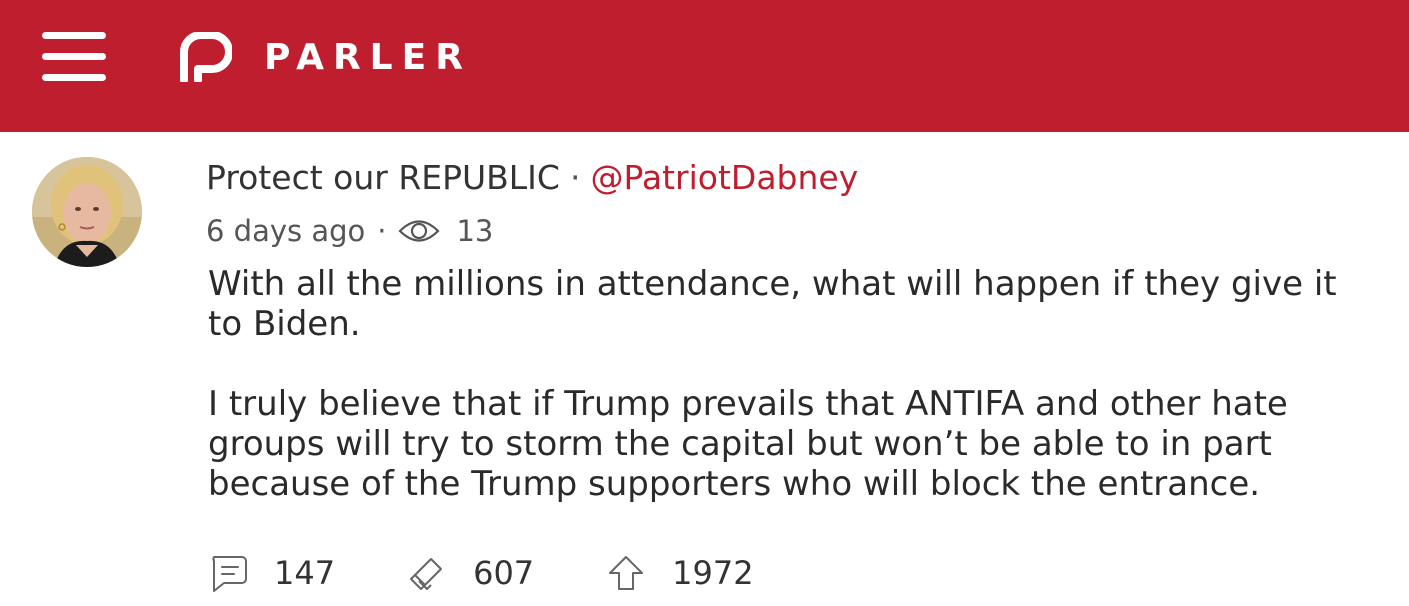 This screenshot has height=606, width=1409. I want to click on eye-icon, so click(419, 231).